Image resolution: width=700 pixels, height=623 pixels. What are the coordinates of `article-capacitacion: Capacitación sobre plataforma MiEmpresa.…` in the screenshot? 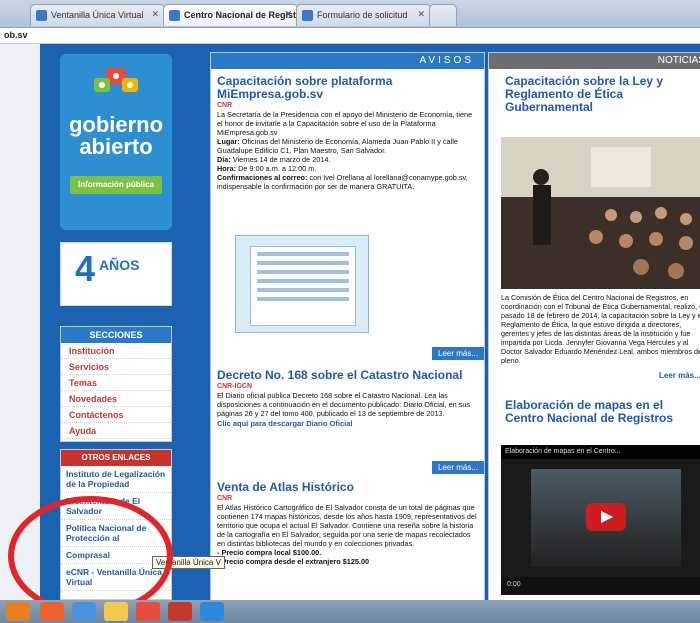 It's located at (347, 133).